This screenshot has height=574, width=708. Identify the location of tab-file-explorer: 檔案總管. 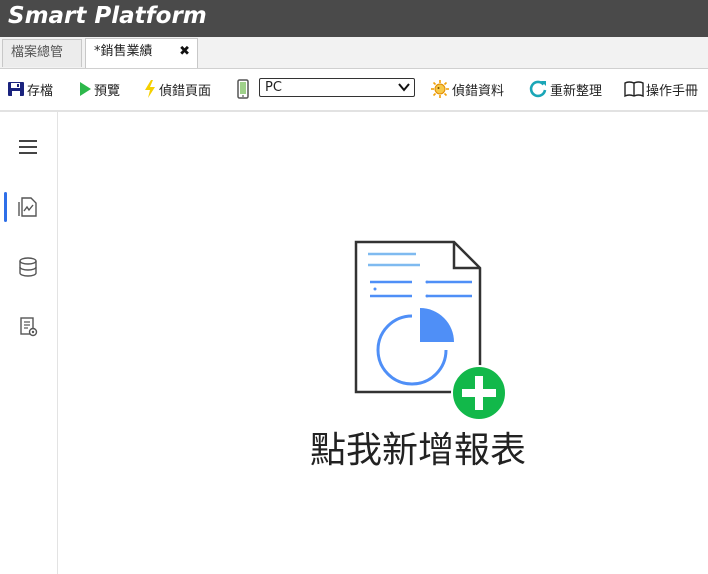
(42, 53).